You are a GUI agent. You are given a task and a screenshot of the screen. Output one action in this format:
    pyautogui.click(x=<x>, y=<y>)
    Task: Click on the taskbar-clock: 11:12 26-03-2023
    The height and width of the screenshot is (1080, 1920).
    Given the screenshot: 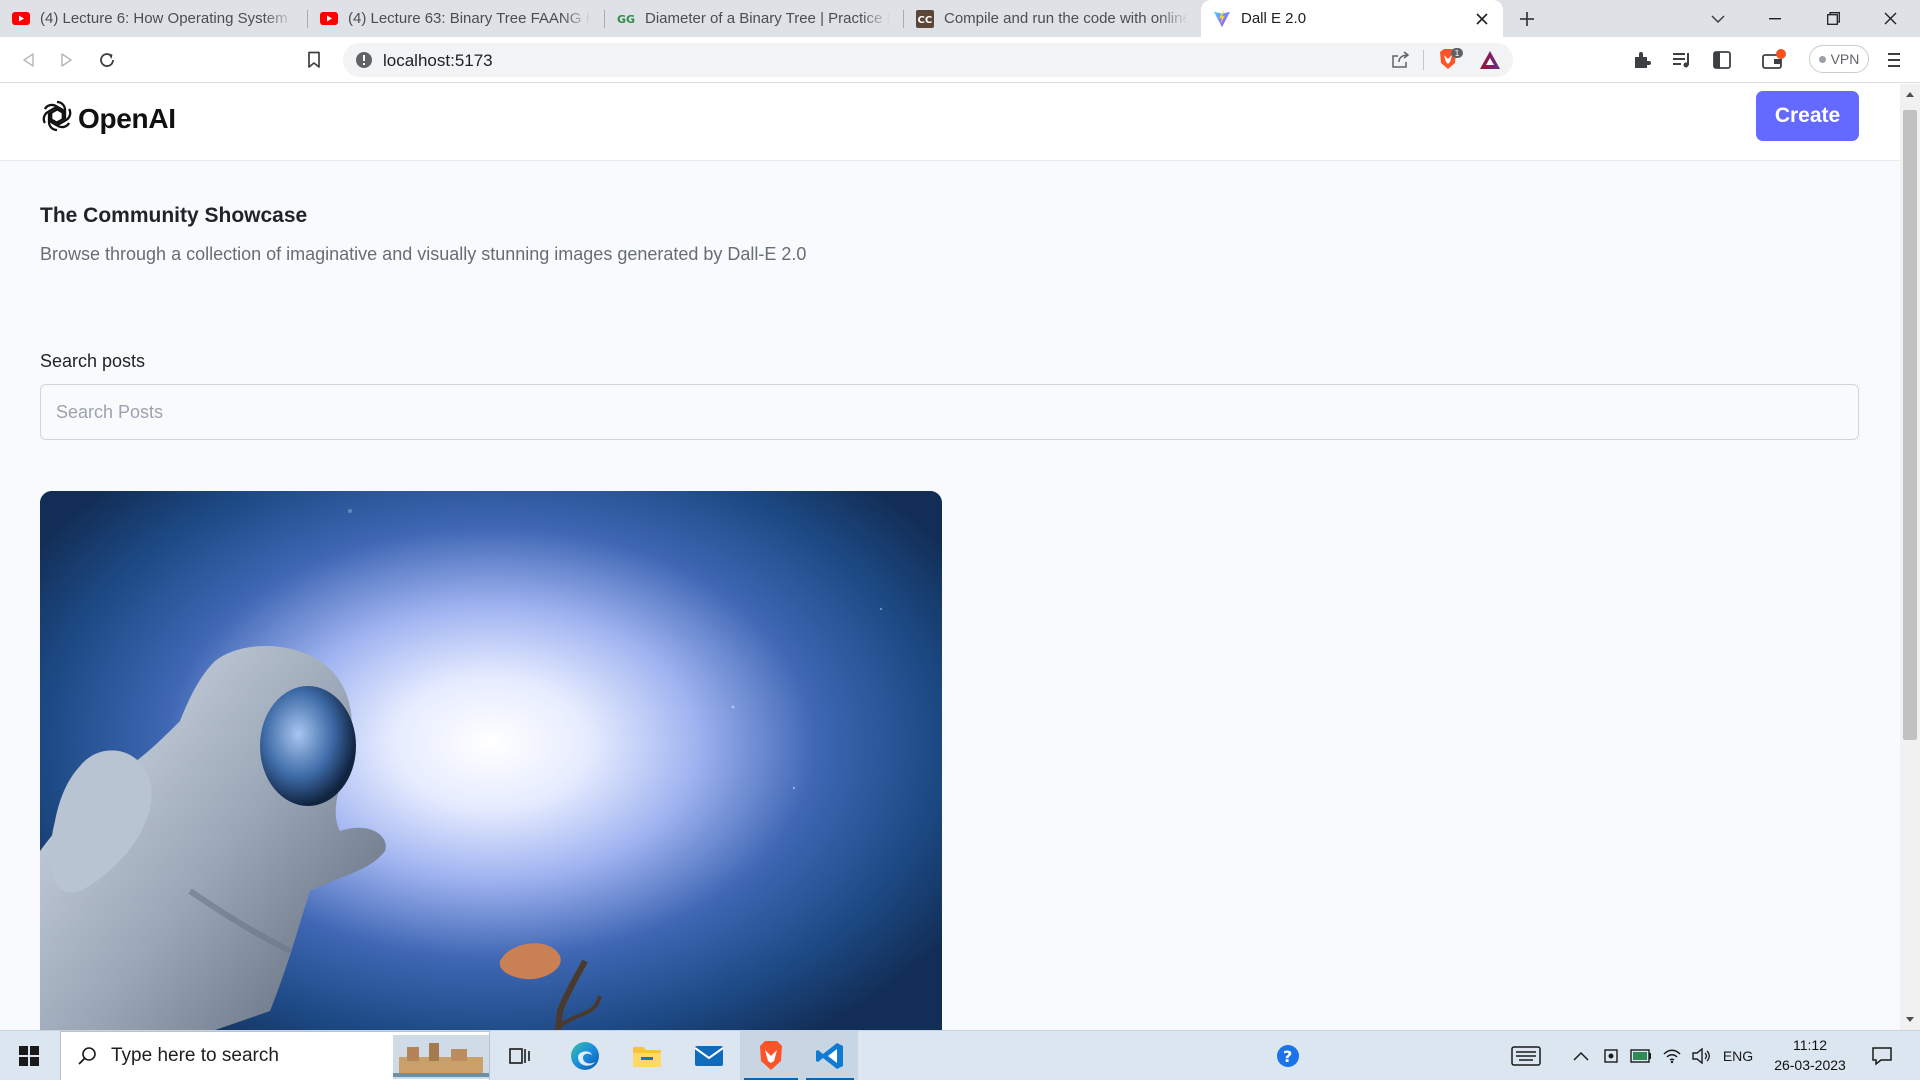 What is the action you would take?
    pyautogui.click(x=1810, y=1055)
    